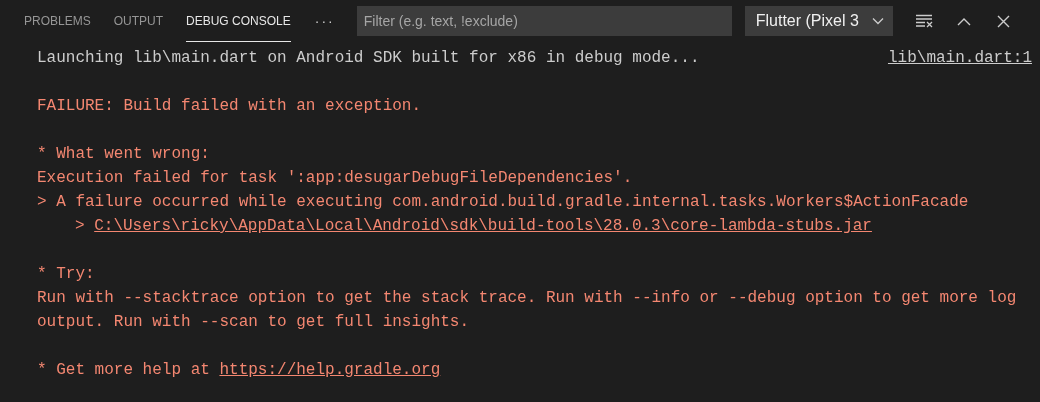  I want to click on panel-tab: PROBLEMS, so click(57, 21).